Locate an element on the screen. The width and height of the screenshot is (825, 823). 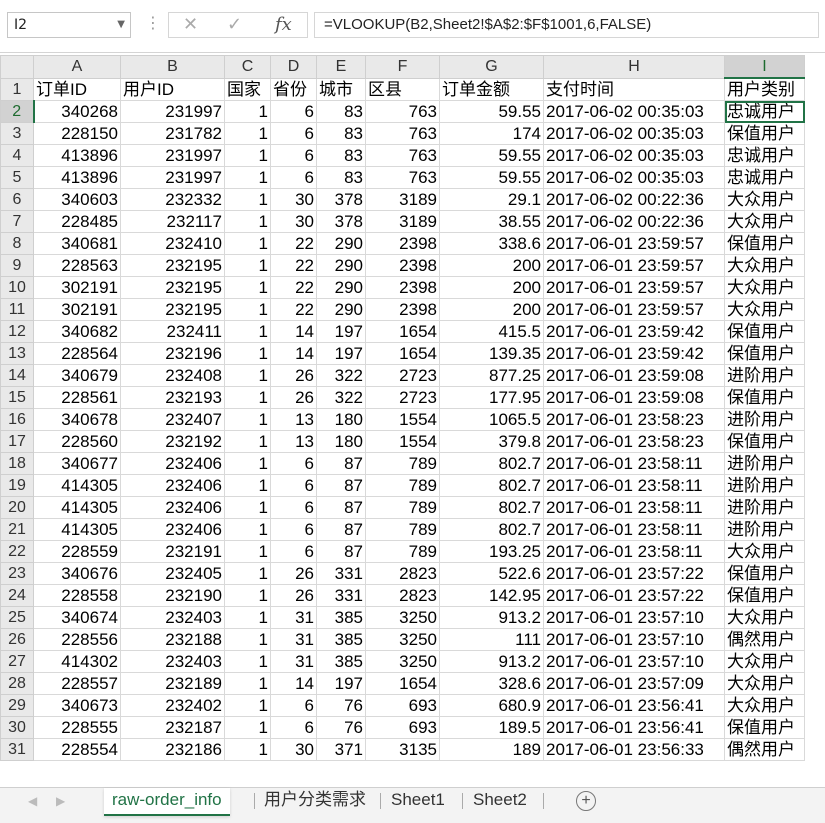
cell: 340673 is located at coordinates (77, 705).